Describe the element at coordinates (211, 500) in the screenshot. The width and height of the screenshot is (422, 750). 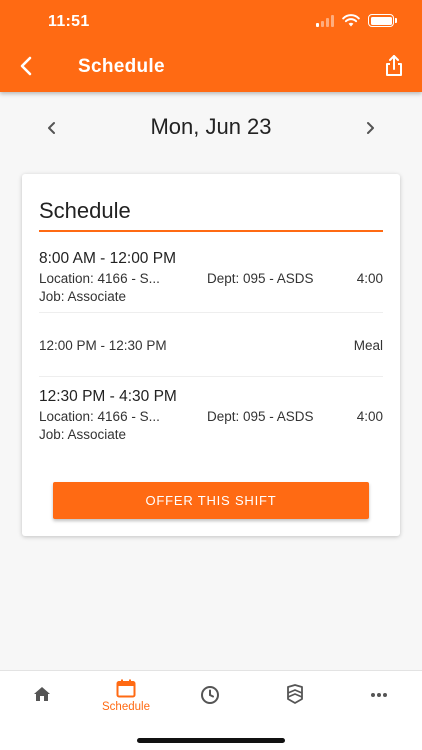
I see `offer-shift-button: OFFER THIS SHIFT` at that location.